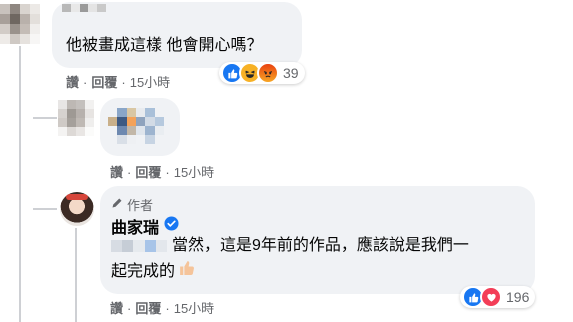 This screenshot has height=322, width=573. I want to click on redacted-image, so click(136, 126).